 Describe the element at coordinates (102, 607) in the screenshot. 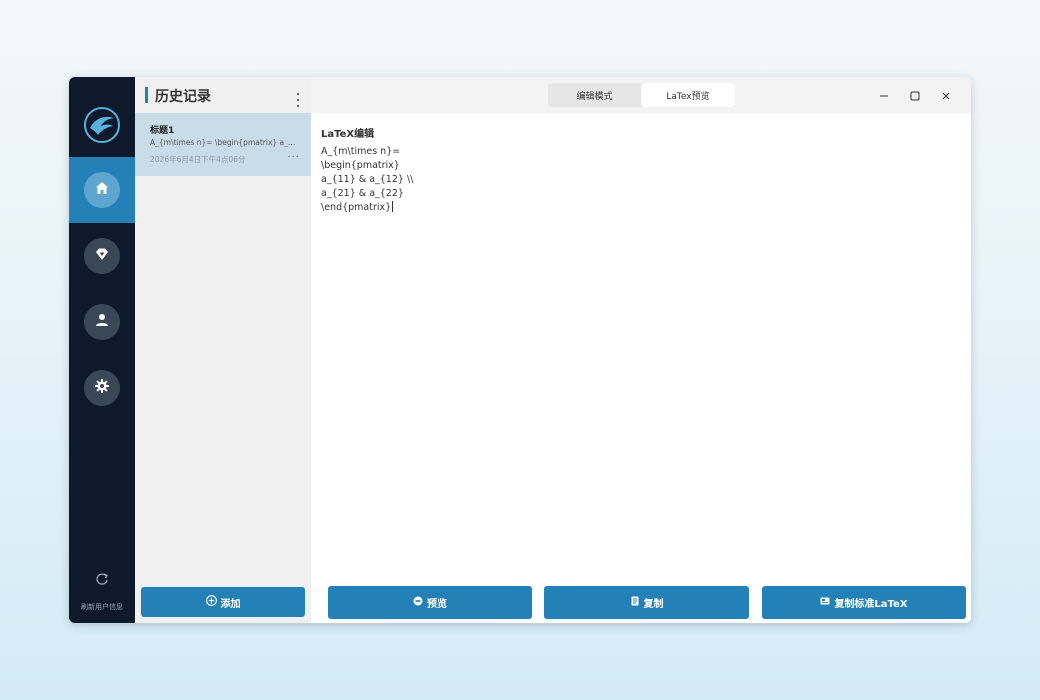

I see `refresh-label: 刷新用户信息` at that location.